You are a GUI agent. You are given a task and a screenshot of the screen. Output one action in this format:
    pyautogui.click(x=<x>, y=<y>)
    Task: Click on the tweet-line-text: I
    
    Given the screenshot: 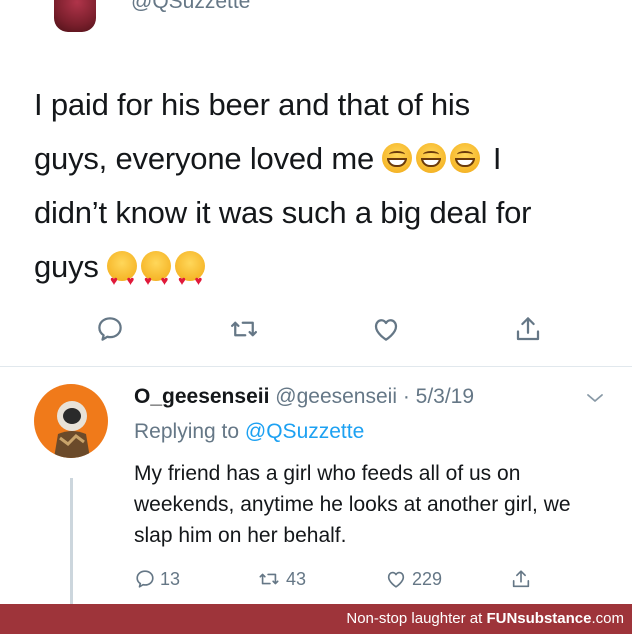 What is the action you would take?
    pyautogui.click(x=497, y=158)
    